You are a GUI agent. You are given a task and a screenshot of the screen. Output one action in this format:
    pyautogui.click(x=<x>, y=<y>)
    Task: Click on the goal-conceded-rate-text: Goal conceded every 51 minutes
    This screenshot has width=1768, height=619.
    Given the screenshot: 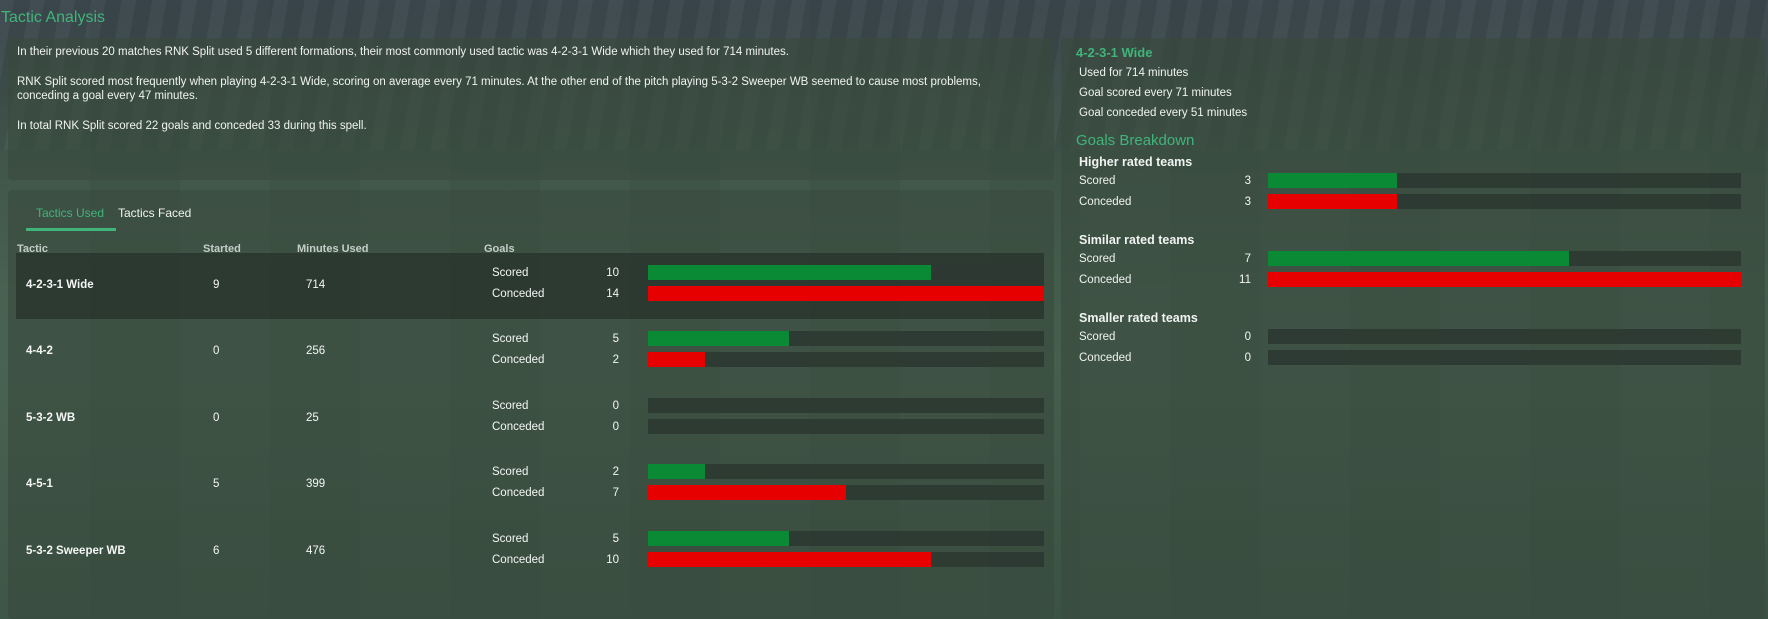 What is the action you would take?
    pyautogui.click(x=1163, y=113)
    